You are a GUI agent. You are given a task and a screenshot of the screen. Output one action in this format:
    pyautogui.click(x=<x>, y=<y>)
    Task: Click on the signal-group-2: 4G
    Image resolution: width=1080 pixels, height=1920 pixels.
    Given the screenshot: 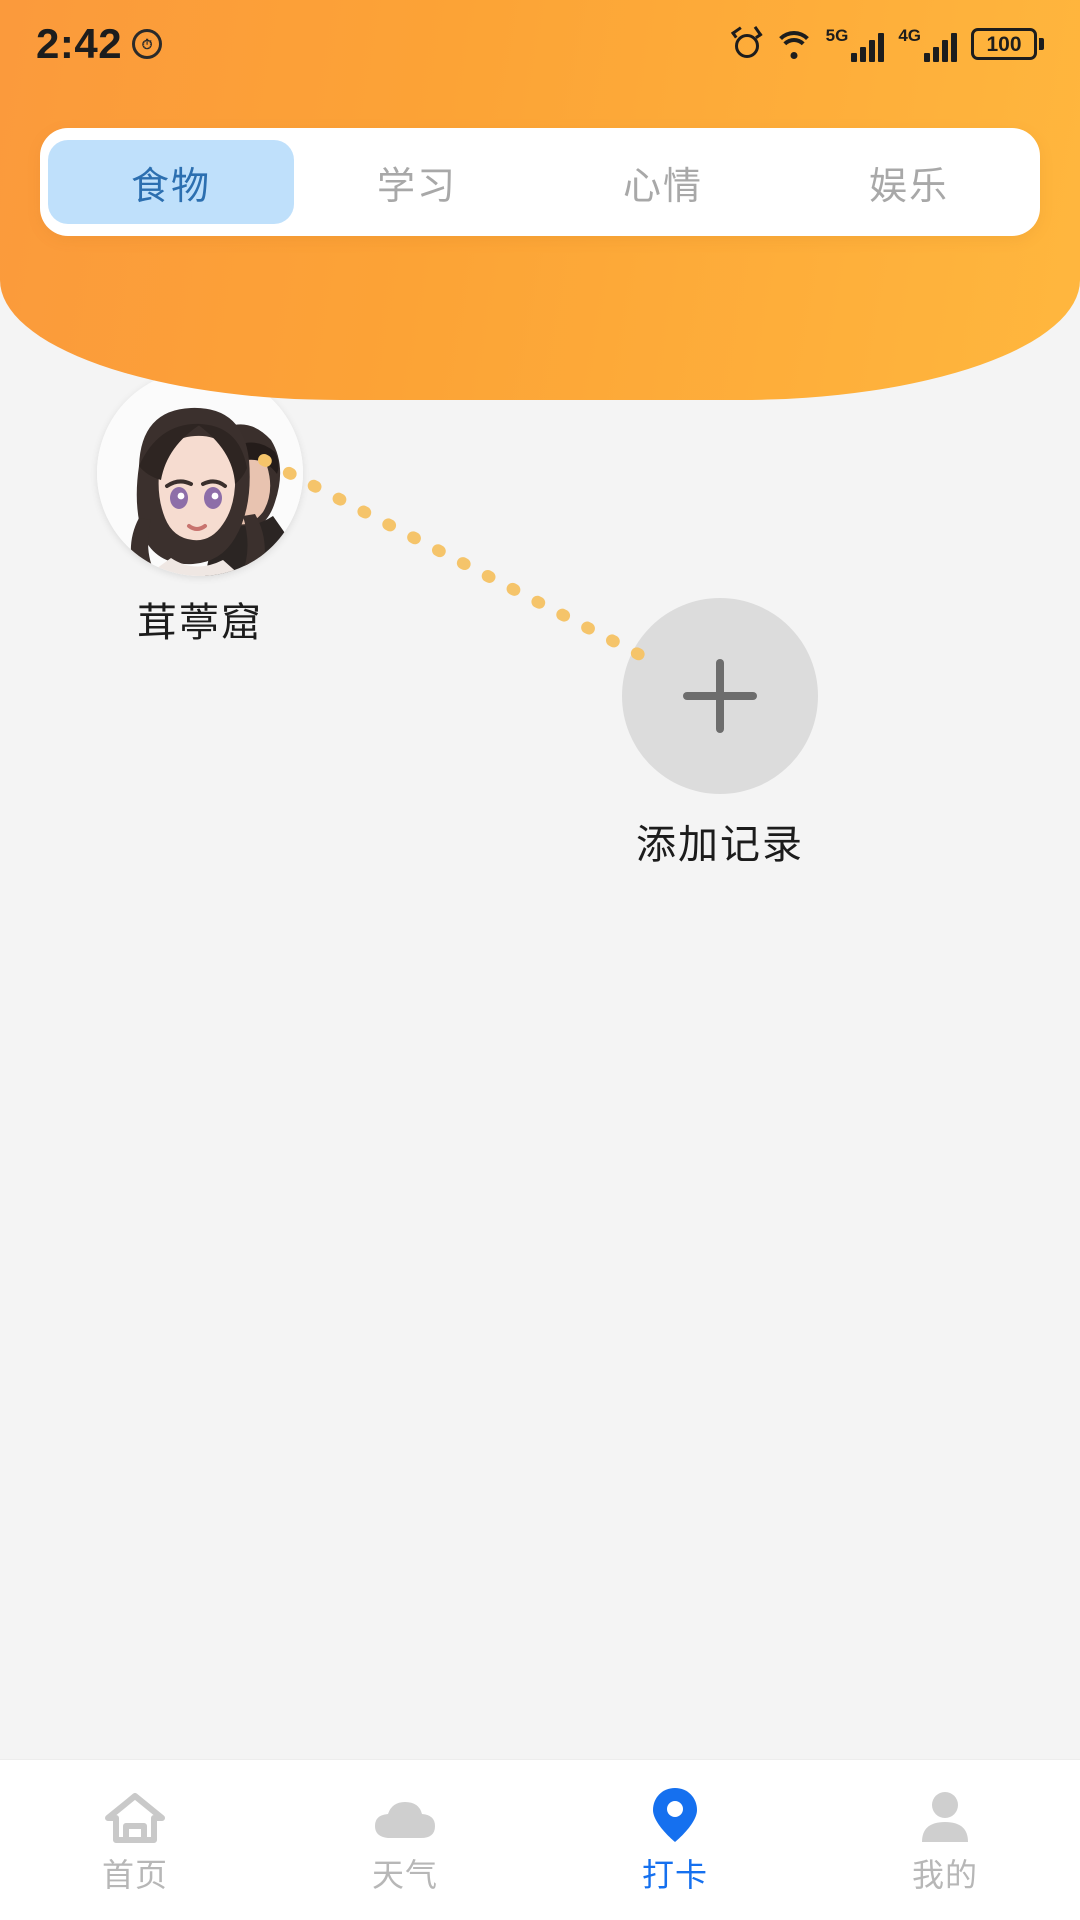 What is the action you would take?
    pyautogui.click(x=927, y=44)
    